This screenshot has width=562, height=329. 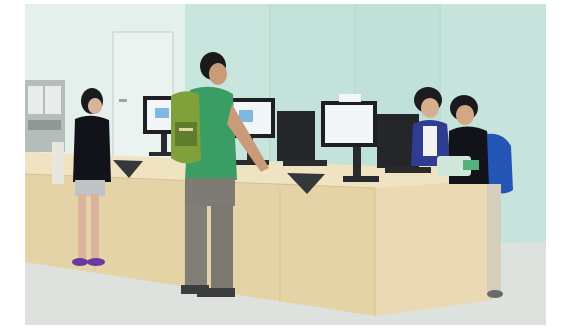 What do you see at coordinates (186, 127) in the screenshot?
I see `backpack-green` at bounding box center [186, 127].